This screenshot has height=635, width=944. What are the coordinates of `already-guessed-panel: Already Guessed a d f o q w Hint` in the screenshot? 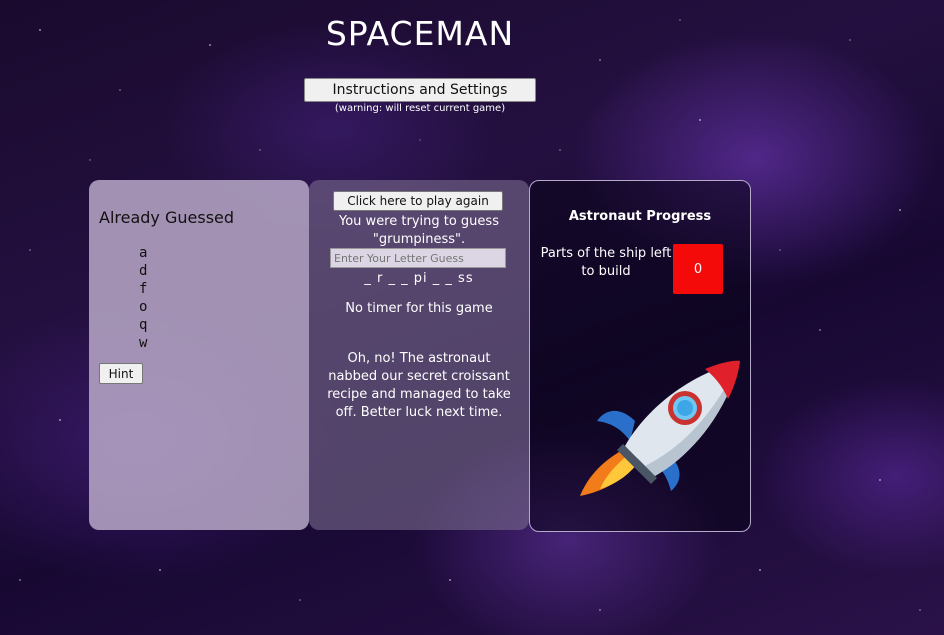 It's located at (199, 355).